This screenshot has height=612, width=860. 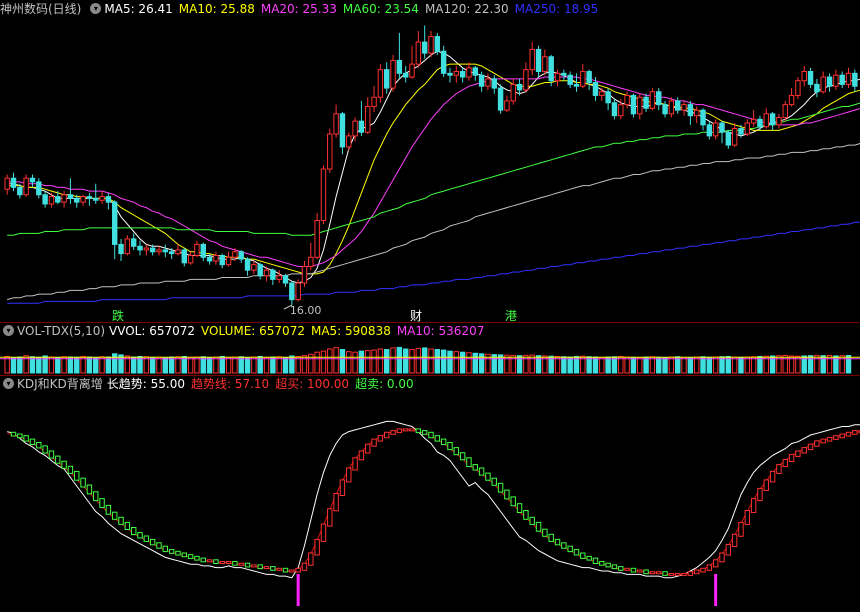 I want to click on event-marker-0: 跌, so click(x=118, y=315).